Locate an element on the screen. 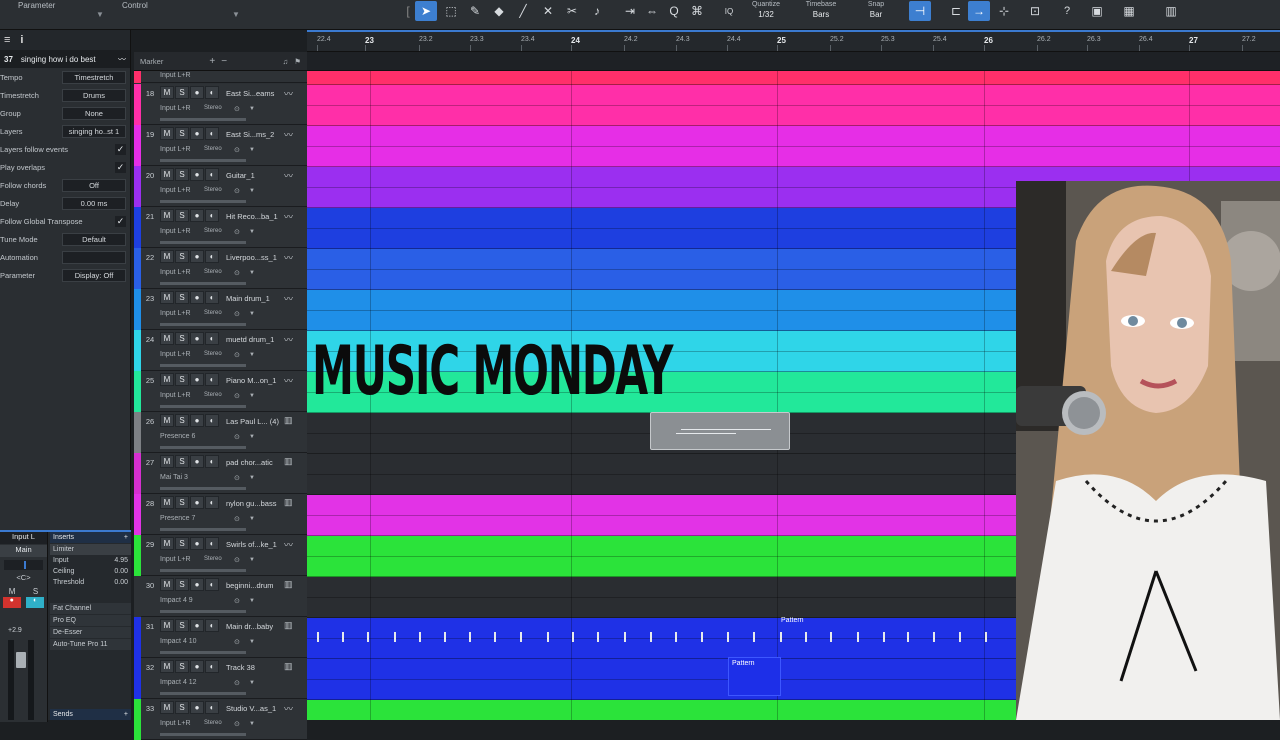 This screenshot has height=740, width=1280. record-arm-button: ● is located at coordinates (11, 602).